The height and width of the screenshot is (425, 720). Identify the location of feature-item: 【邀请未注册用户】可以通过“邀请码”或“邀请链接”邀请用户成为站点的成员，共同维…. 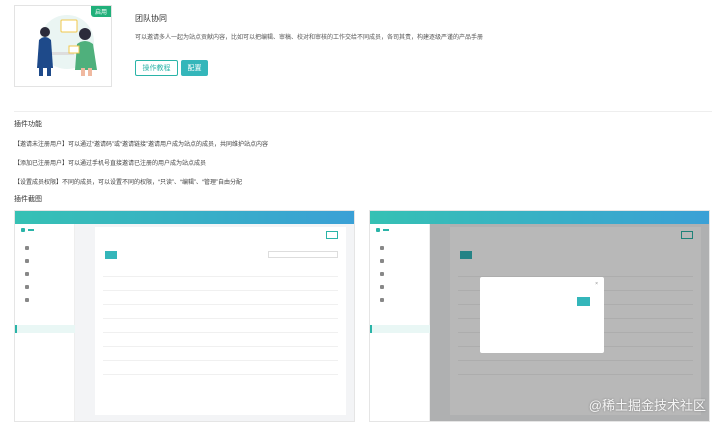
(141, 145).